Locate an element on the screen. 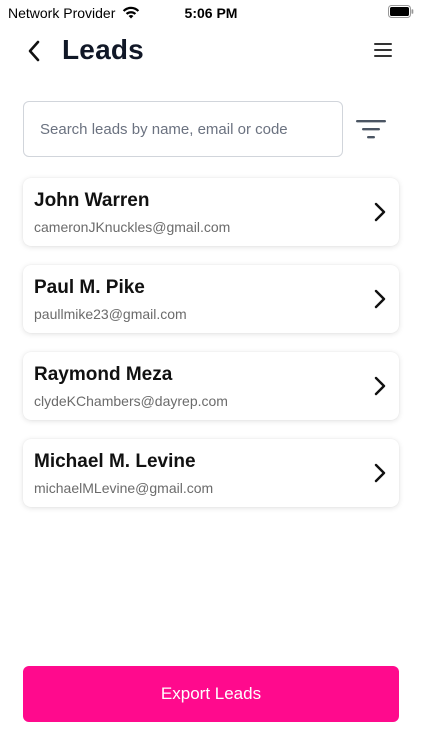 The image size is (422, 750). lead-email: paullmike23@gmail.com is located at coordinates (110, 314).